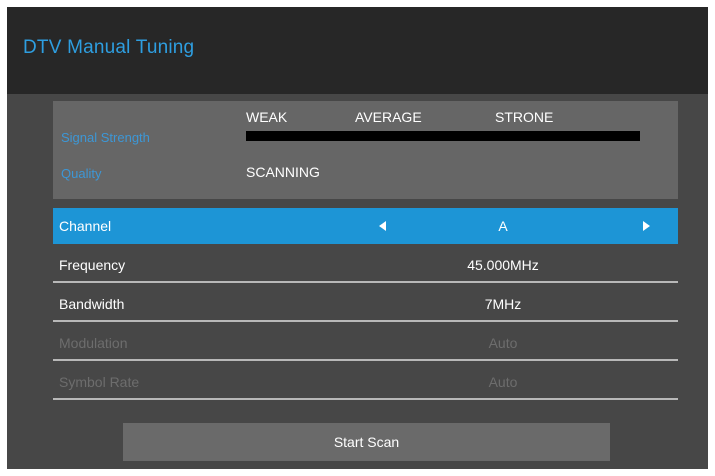 Image resolution: width=715 pixels, height=476 pixels. I want to click on menu-row-modulation: Modulation Auto, so click(365, 343).